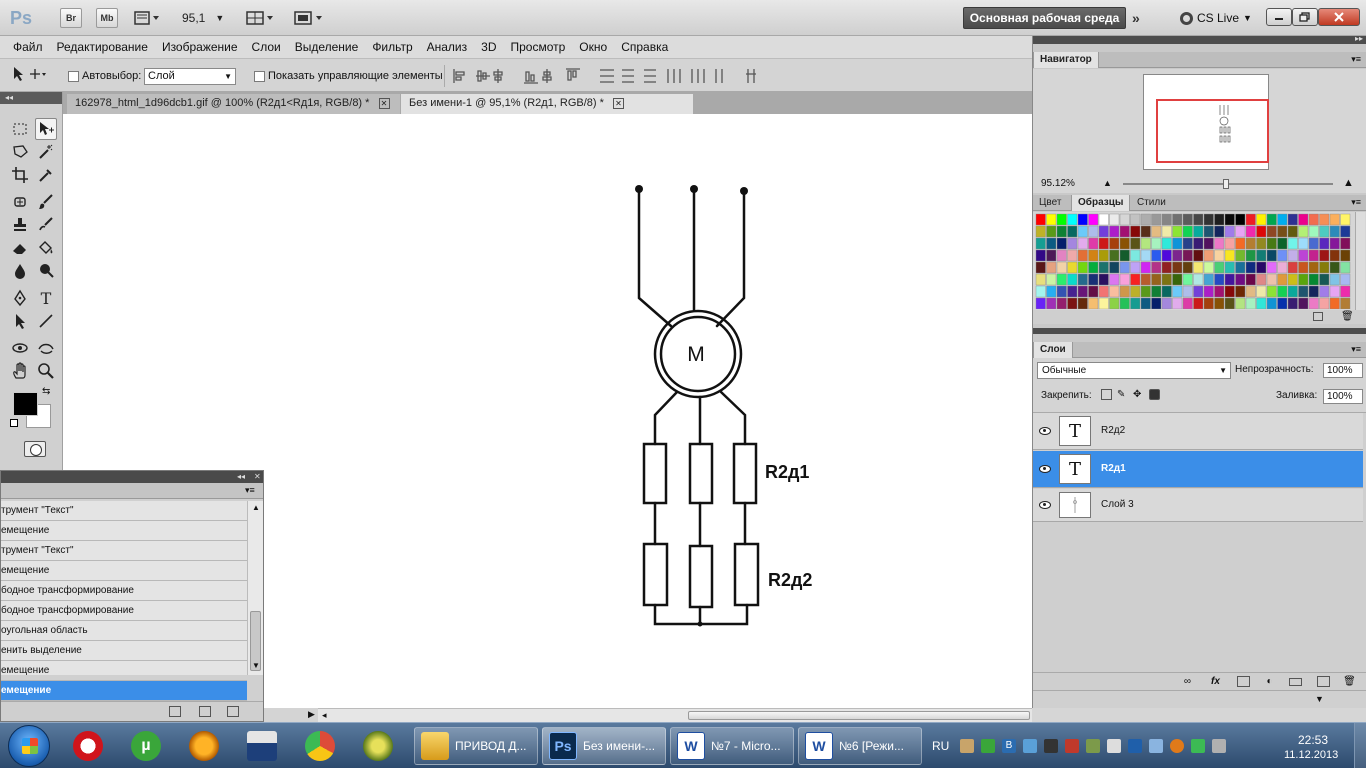 This screenshot has width=1366, height=768. I want to click on history-item: енить выделение, so click(124, 651).